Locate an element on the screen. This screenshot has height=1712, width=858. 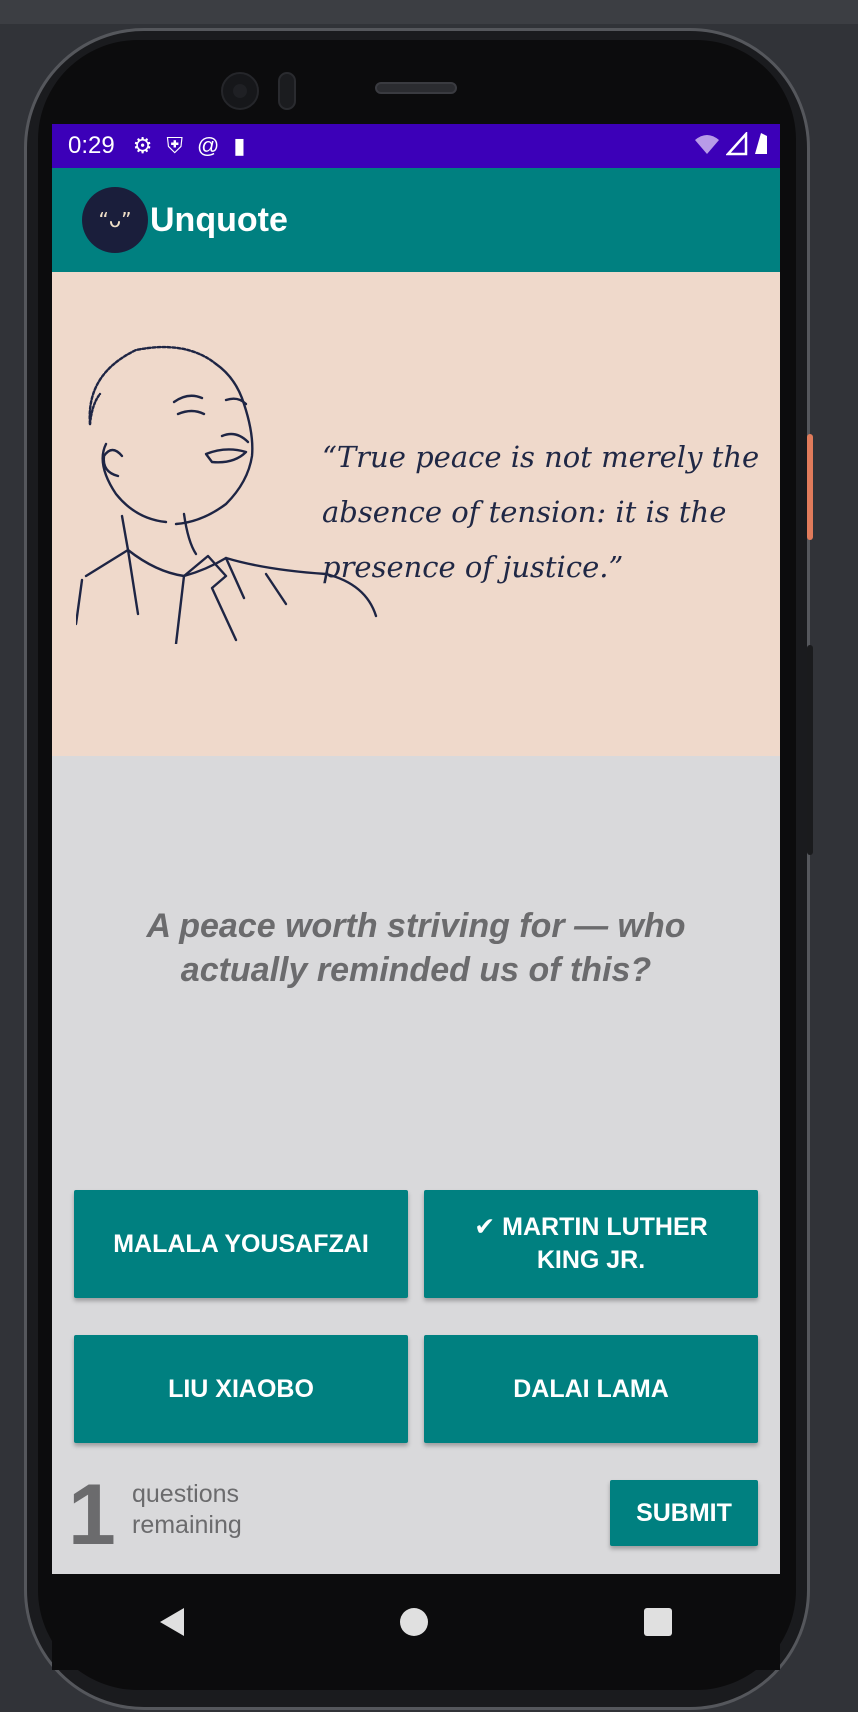
questions-remaining-label: questions remaining is located at coordinates (187, 1510).